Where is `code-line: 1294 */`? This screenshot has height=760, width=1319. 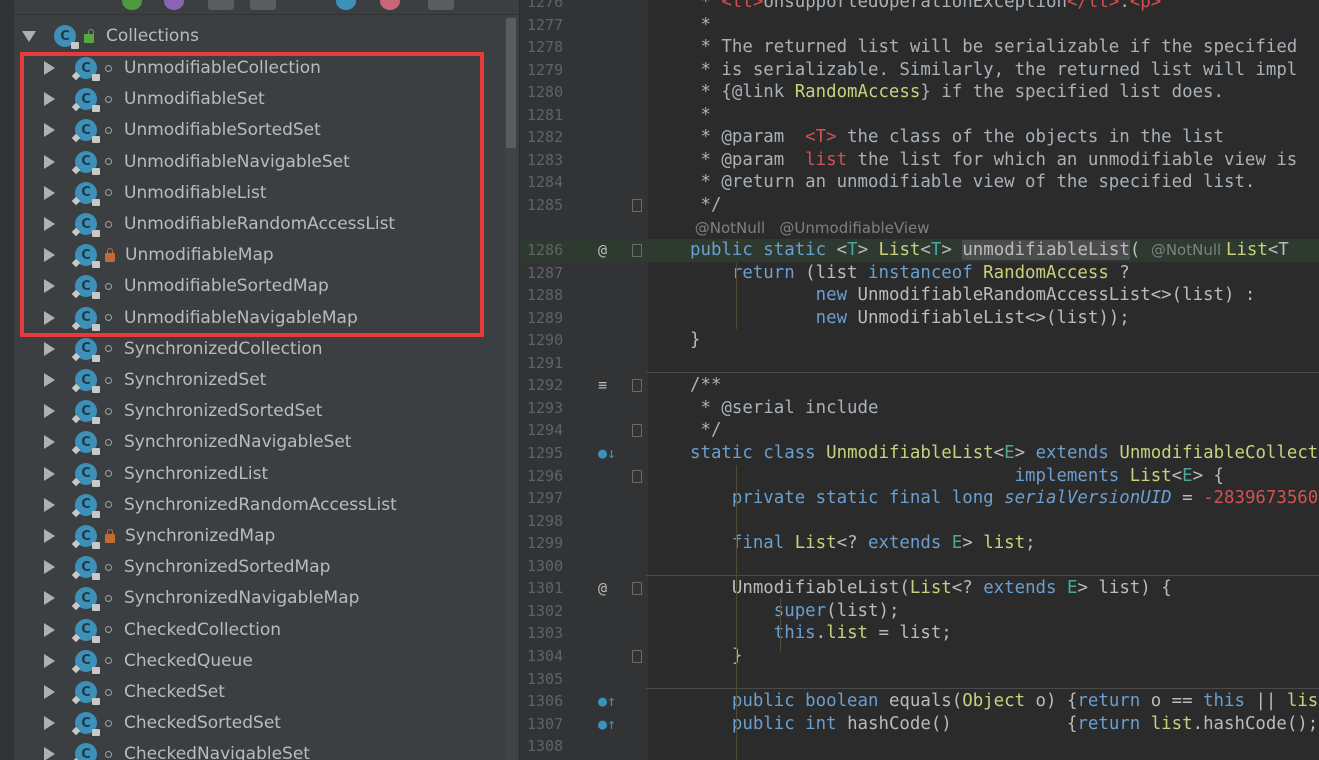
code-line: 1294 */ is located at coordinates (919, 430).